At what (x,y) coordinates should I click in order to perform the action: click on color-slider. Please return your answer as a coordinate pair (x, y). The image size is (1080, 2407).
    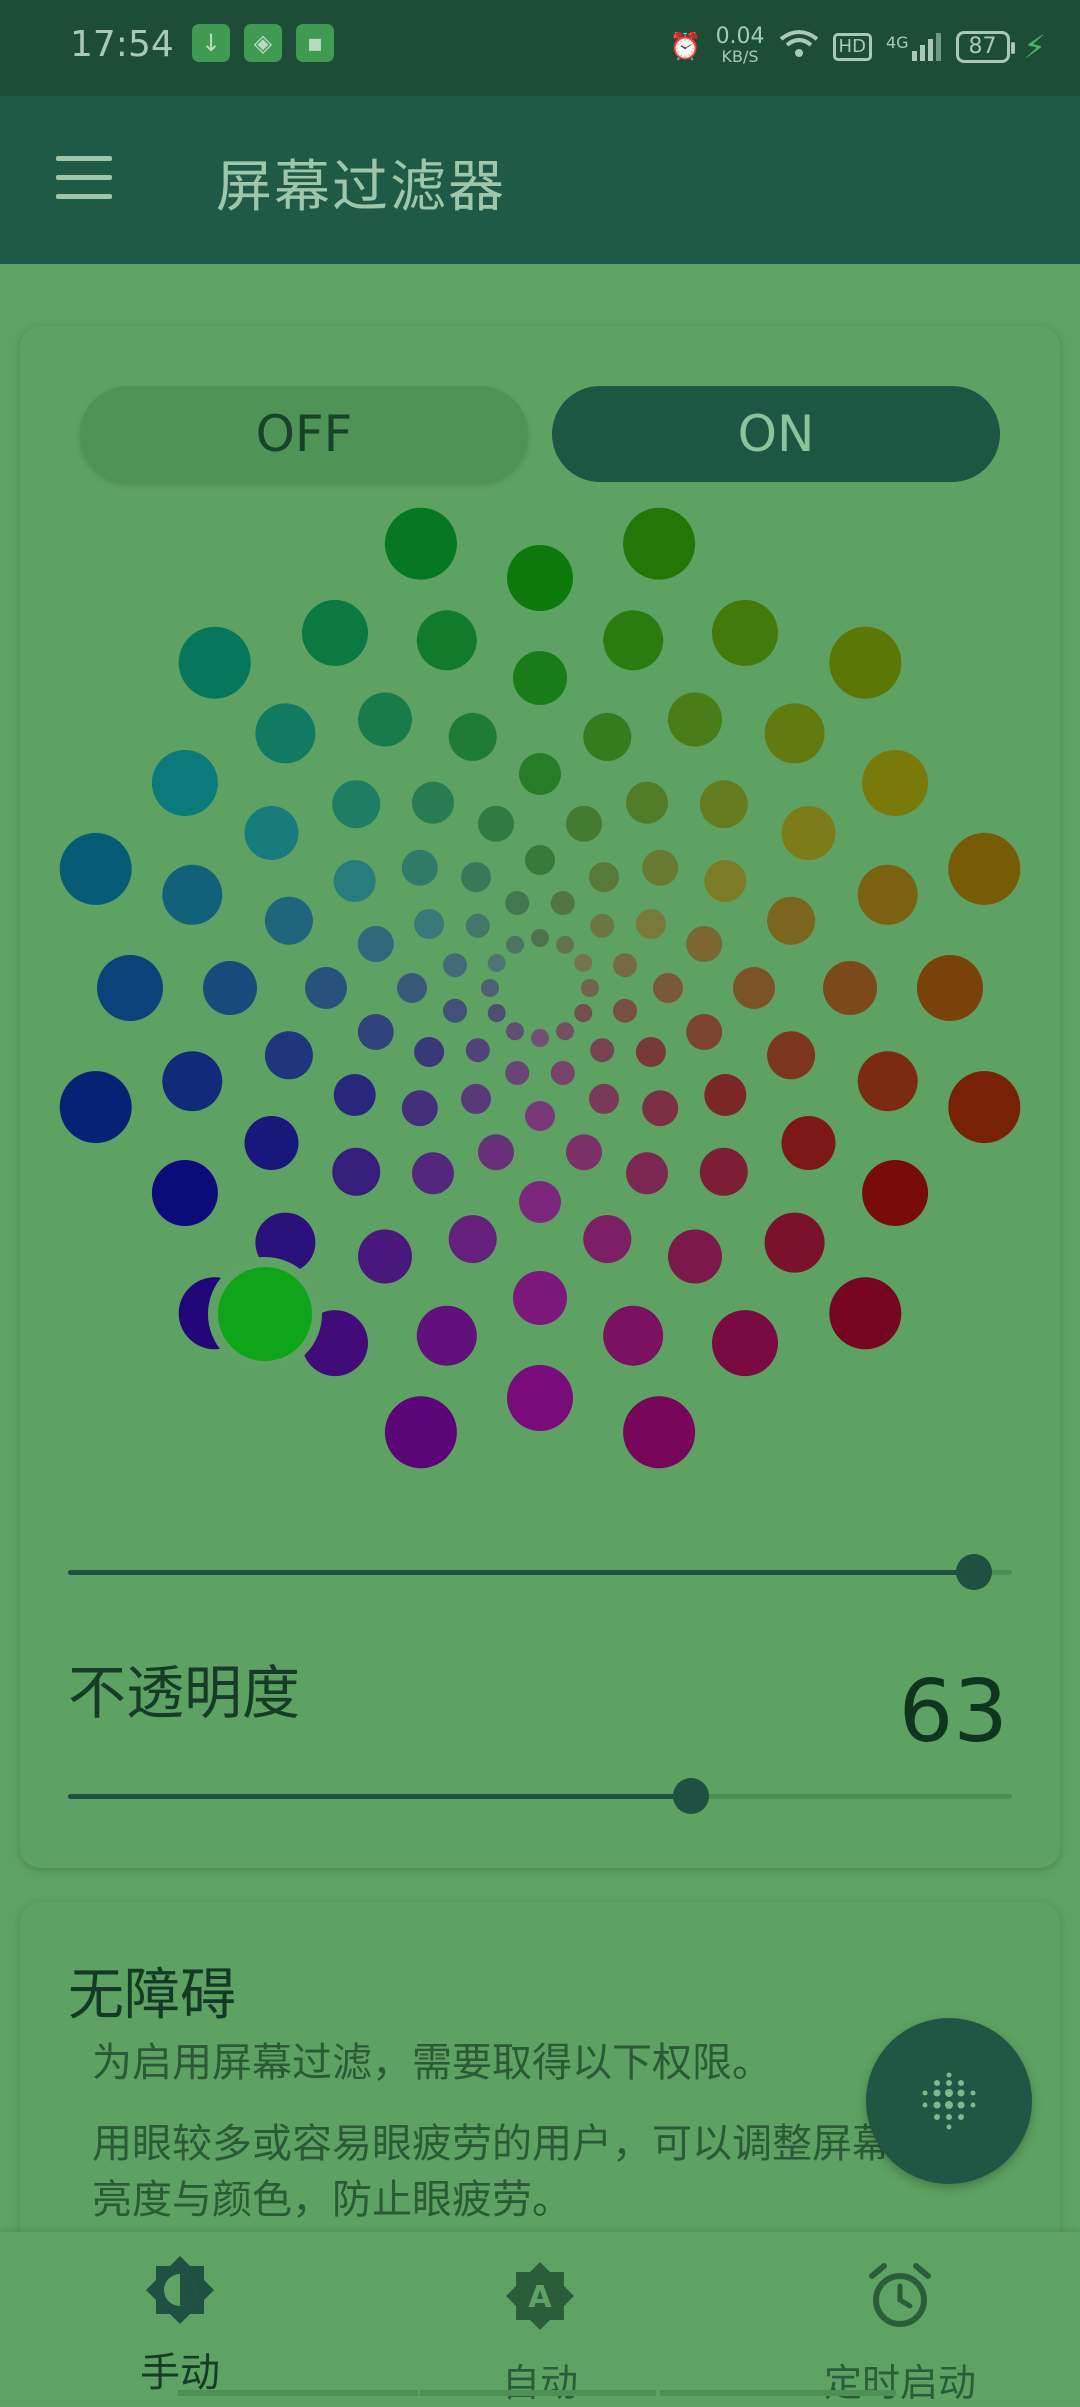
    Looking at the image, I should click on (540, 1572).